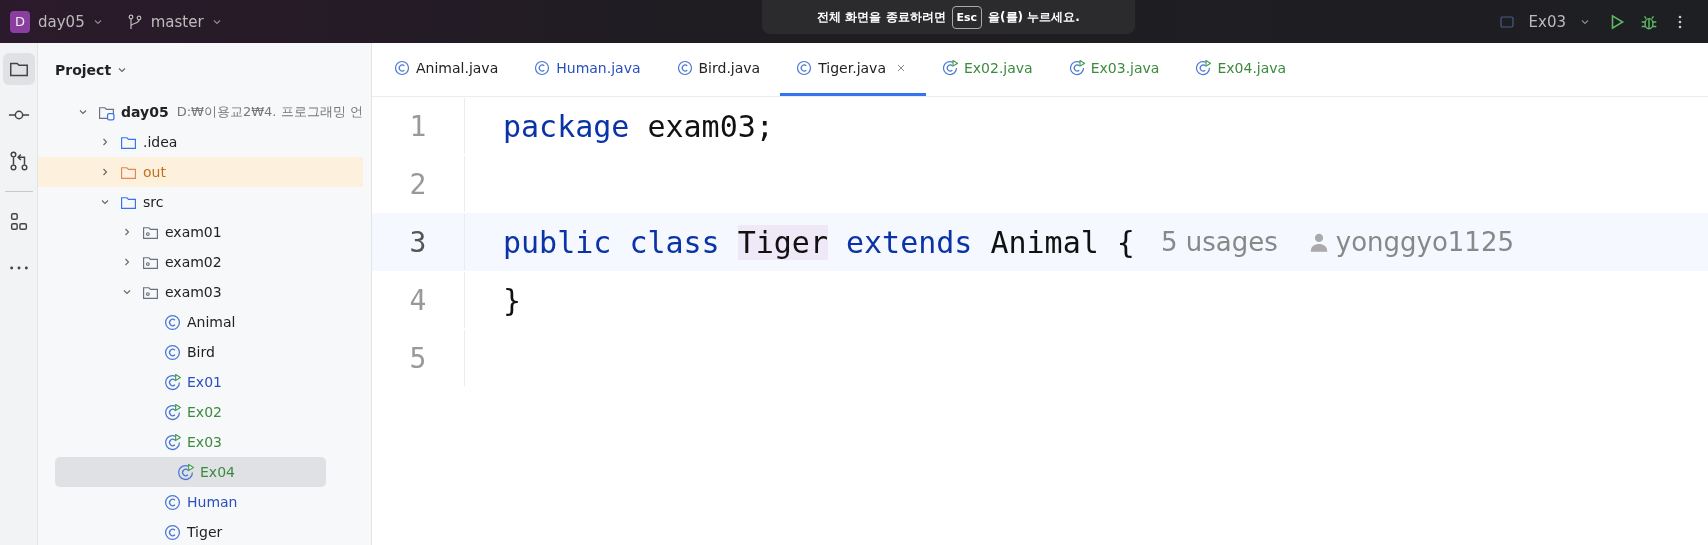  What do you see at coordinates (418, 184) in the screenshot?
I see `line-number: 2` at bounding box center [418, 184].